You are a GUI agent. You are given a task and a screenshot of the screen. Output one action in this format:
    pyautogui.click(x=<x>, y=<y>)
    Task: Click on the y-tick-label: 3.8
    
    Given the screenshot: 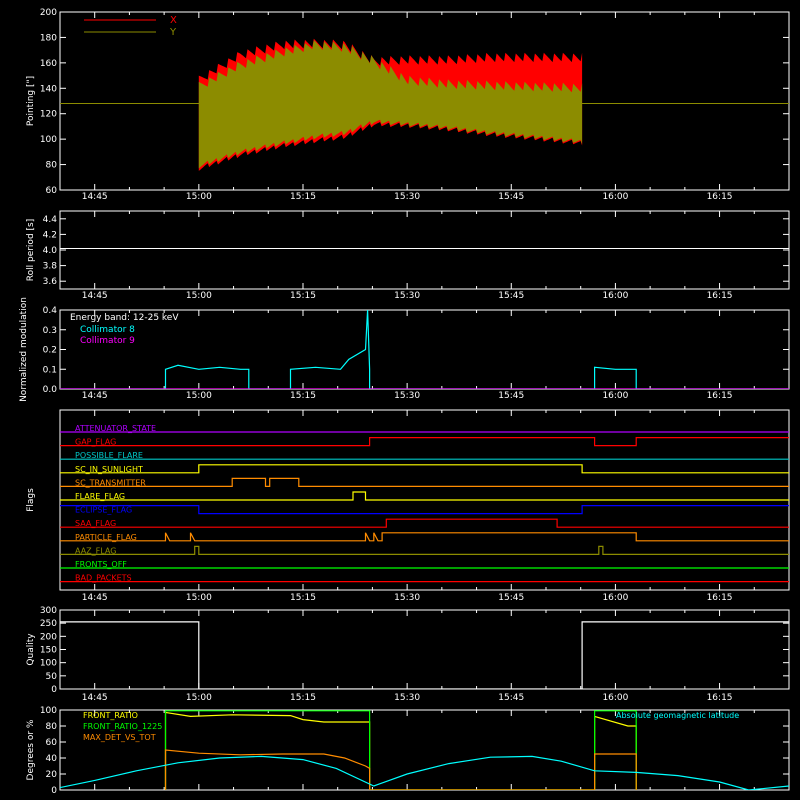 What is the action you would take?
    pyautogui.click(x=50, y=267)
    